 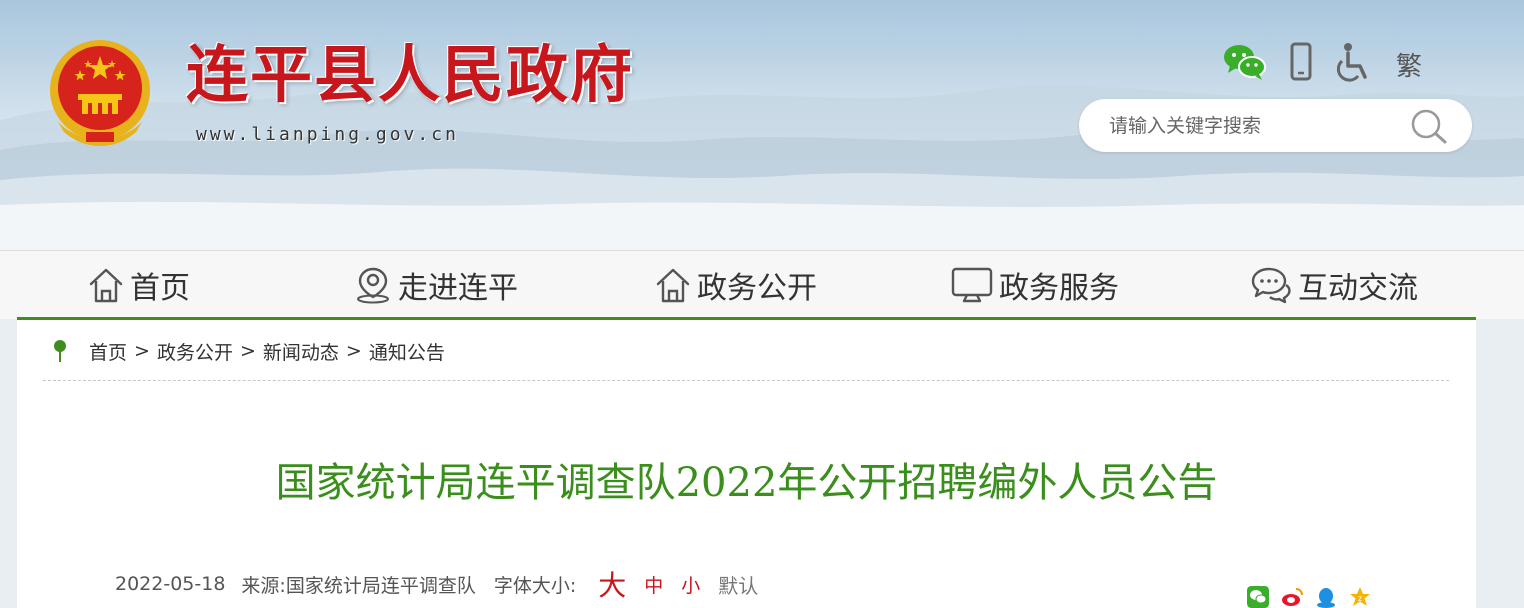 I want to click on nav-item-government-affairs-disclosure: 政务公开, so click(x=736, y=285).